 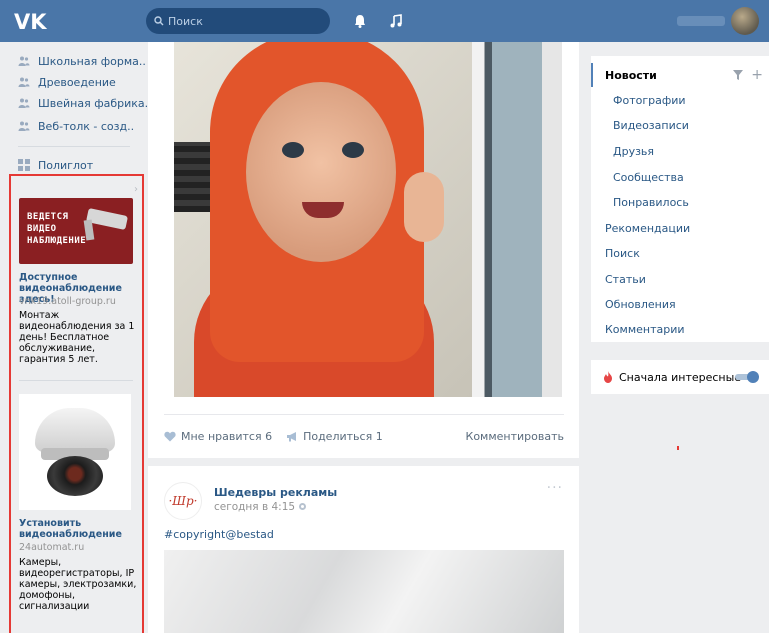 I want to click on sidebar-item-label: Швейная фабрика.., so click(x=95, y=103).